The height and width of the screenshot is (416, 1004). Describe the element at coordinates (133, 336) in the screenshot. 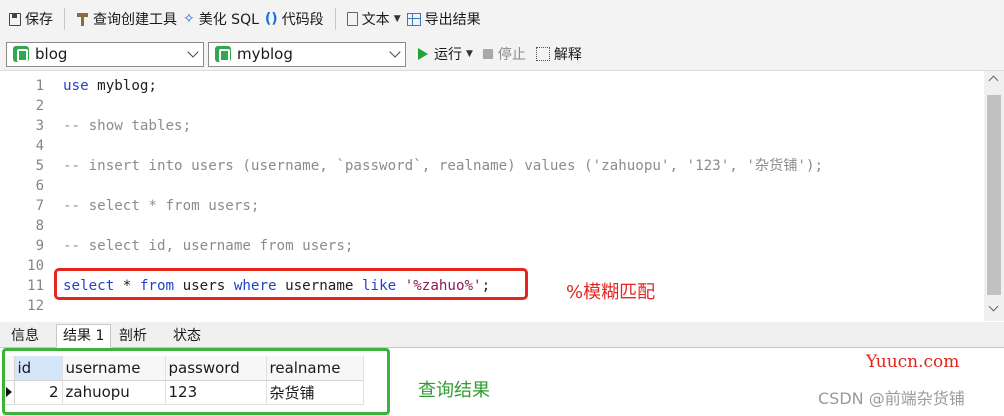

I see `tab-profile: 剖析` at that location.